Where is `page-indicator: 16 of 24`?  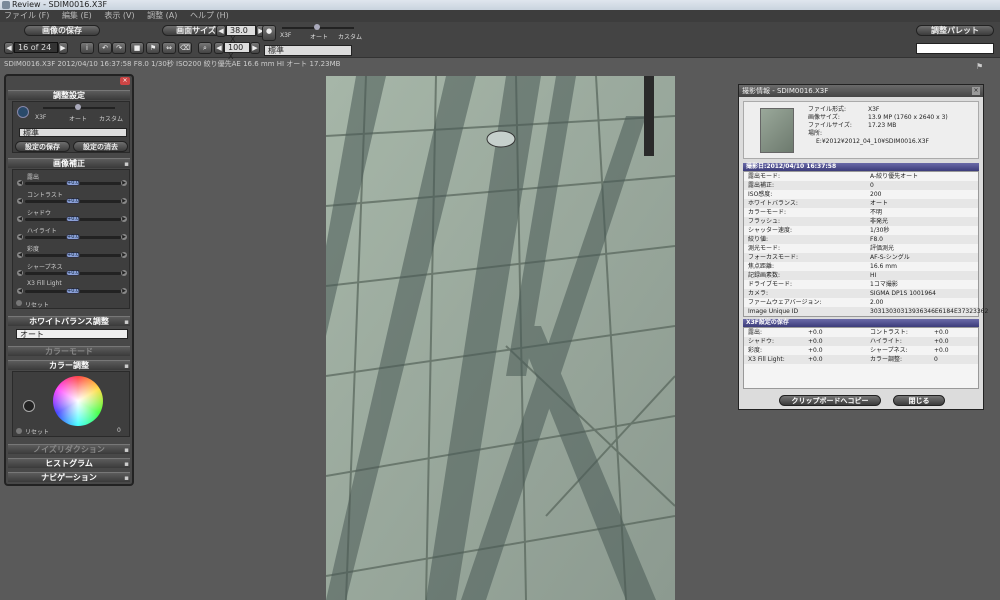
page-indicator: 16 of 24 is located at coordinates (36, 47).